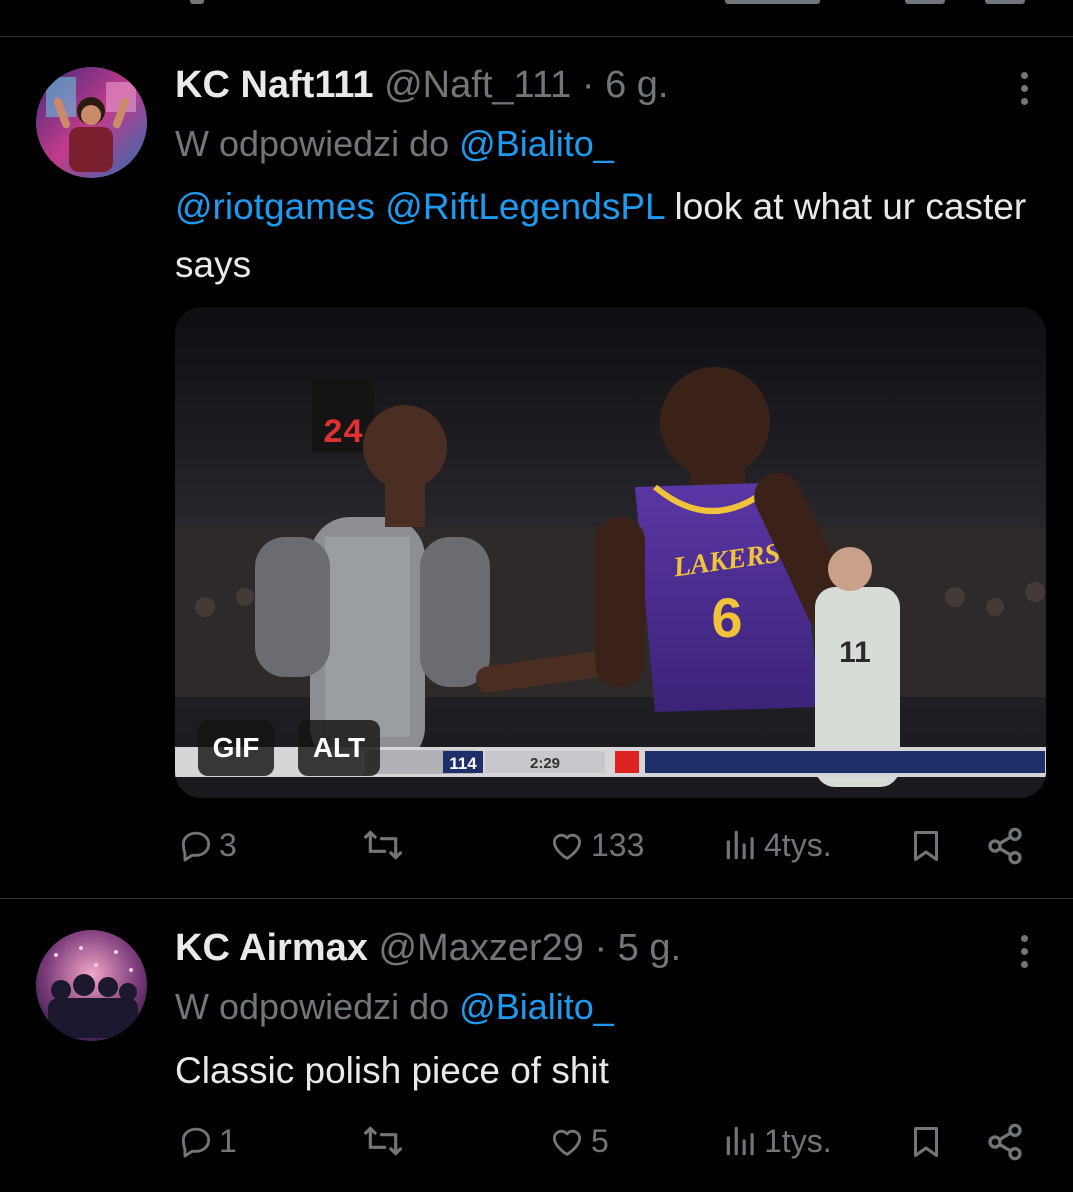  Describe the element at coordinates (545, 763) in the screenshot. I see `game-clock-text: 2:29` at that location.